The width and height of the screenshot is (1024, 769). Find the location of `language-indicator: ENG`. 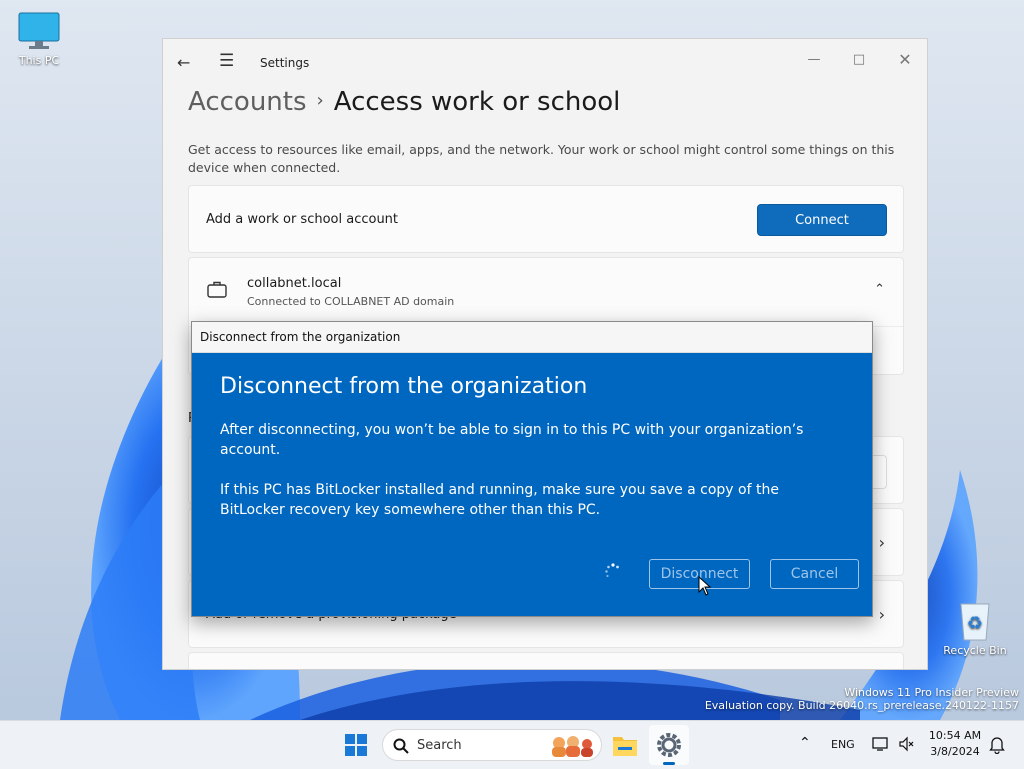

language-indicator: ENG is located at coordinates (843, 744).